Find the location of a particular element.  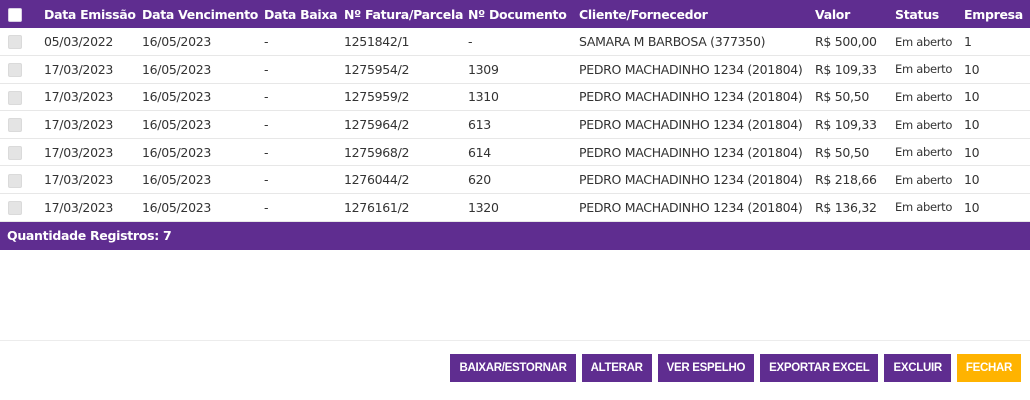

cell-documento: 614 is located at coordinates (479, 152).